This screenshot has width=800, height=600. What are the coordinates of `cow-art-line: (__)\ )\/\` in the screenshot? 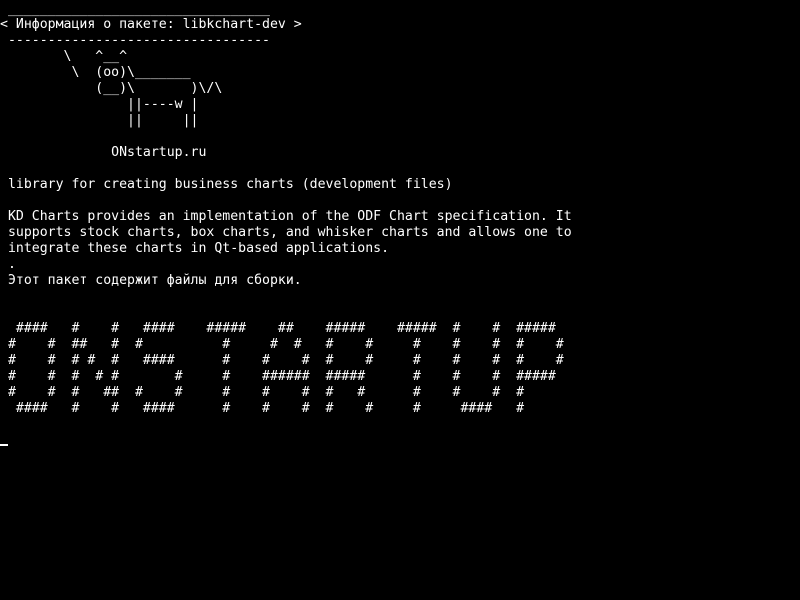 It's located at (111, 88).